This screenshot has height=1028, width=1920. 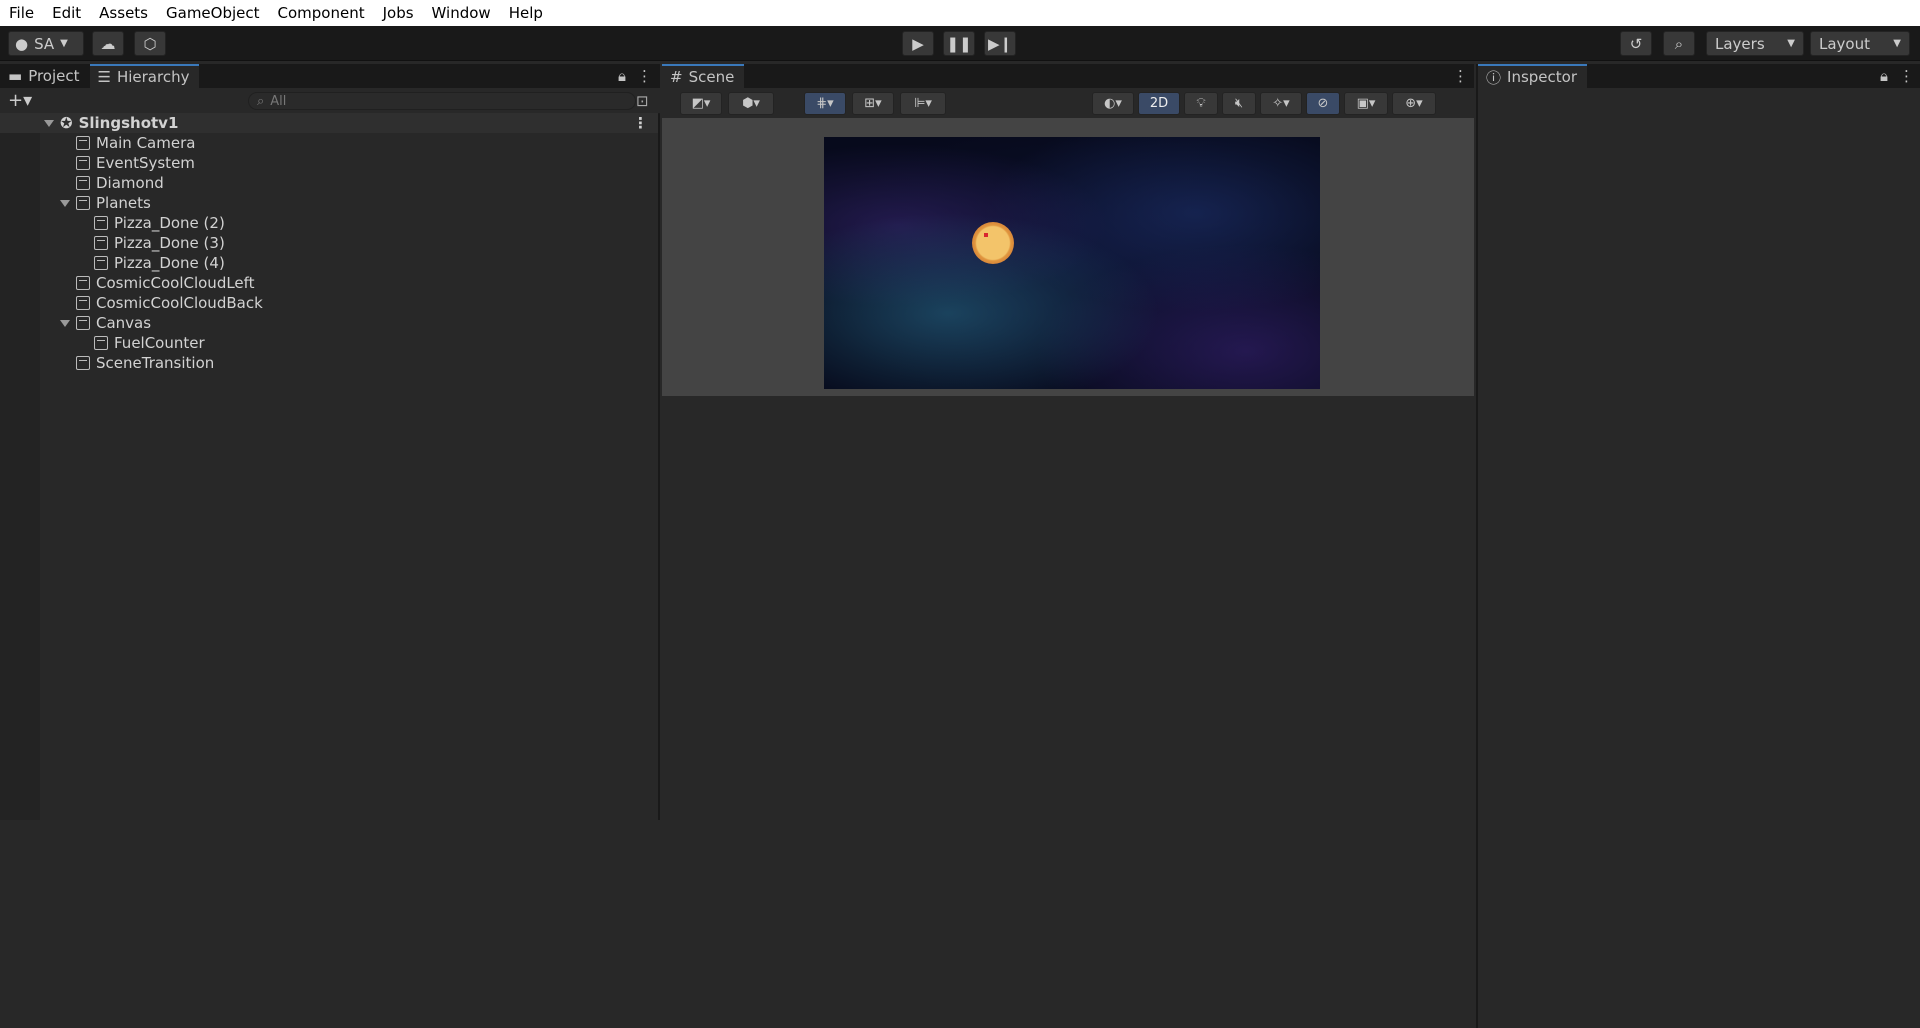 I want to click on effects-dropdown: ✧▾, so click(x=1281, y=103).